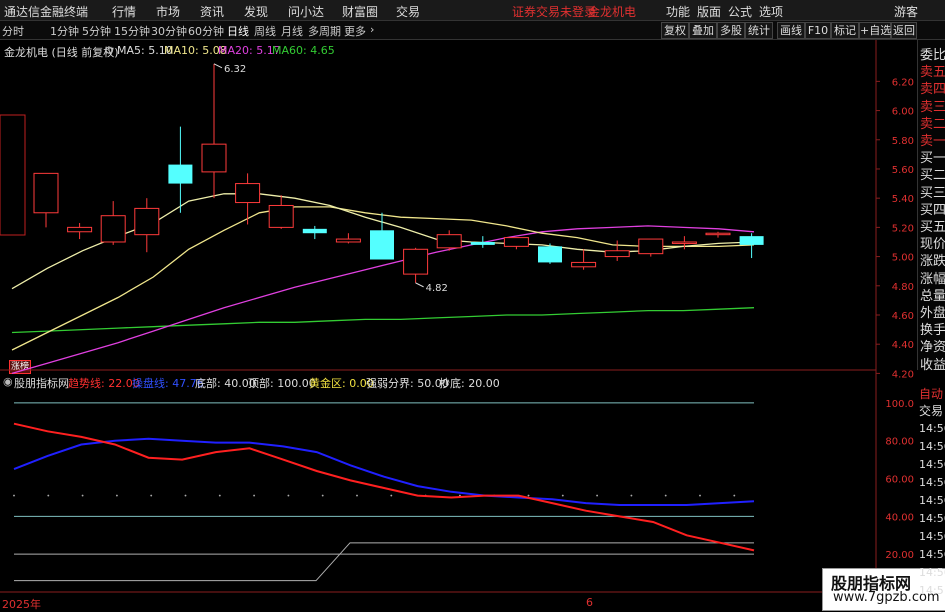 This screenshot has width=945, height=612. What do you see at coordinates (932, 348) in the screenshot?
I see `quote-label-17: 净资` at bounding box center [932, 348].